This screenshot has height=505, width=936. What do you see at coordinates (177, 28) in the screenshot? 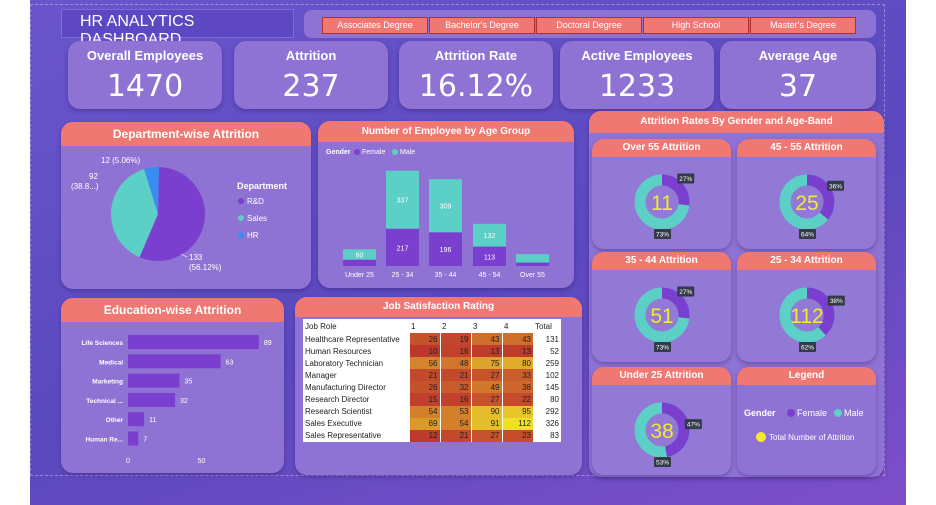
I see `page-title: HR ANALYTICS DASHBOARD` at bounding box center [177, 28].